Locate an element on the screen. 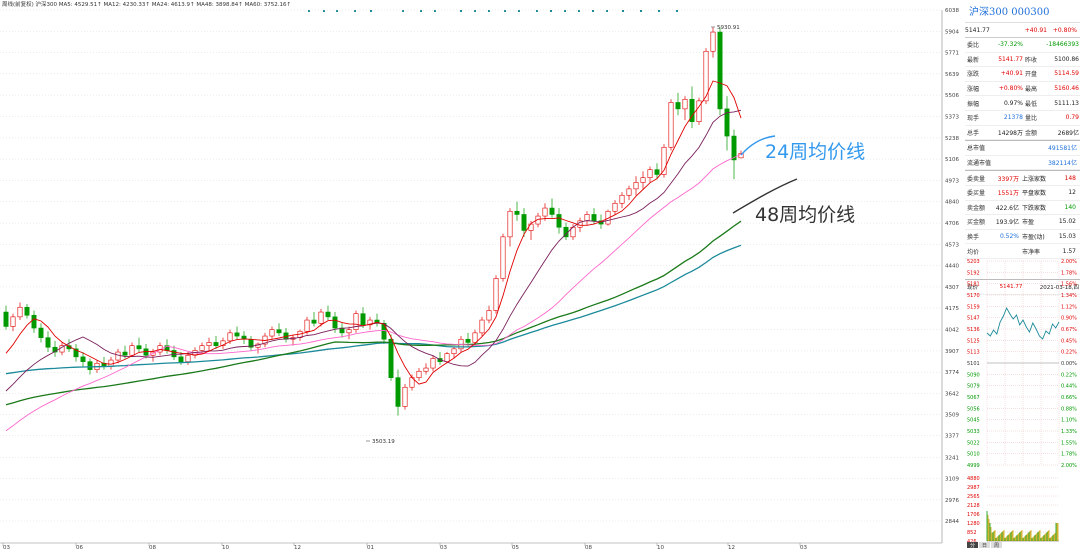 Image resolution: width=1080 pixels, height=550 pixels. y-tick-label: 4440 is located at coordinates (952, 267).